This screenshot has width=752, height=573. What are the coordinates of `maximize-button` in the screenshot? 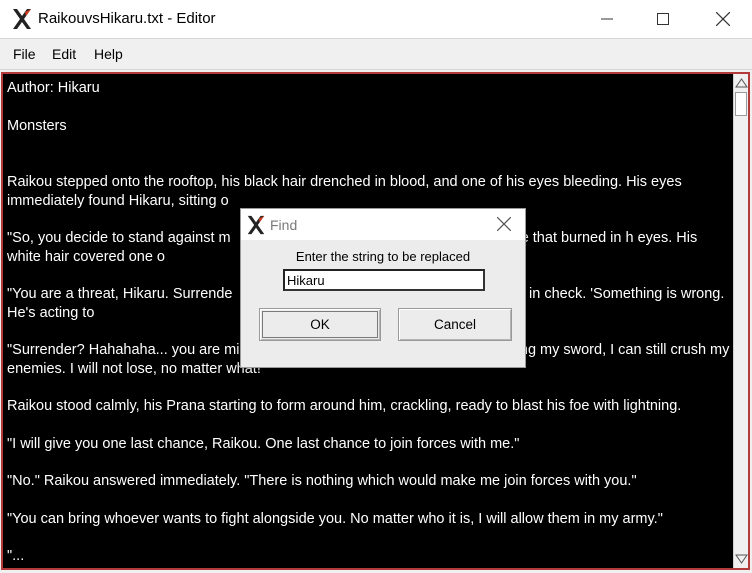 It's located at (663, 19).